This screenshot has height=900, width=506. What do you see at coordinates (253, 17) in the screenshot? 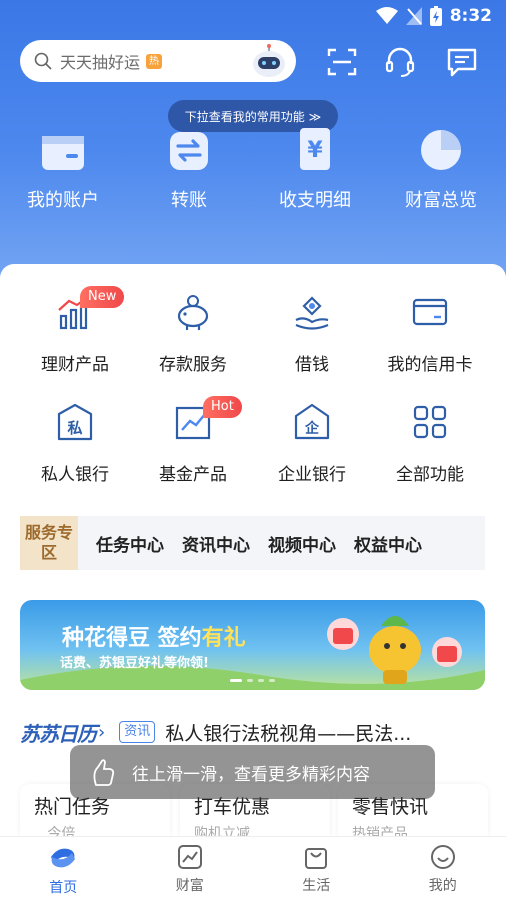
I see `status-bar: 8:32` at bounding box center [253, 17].